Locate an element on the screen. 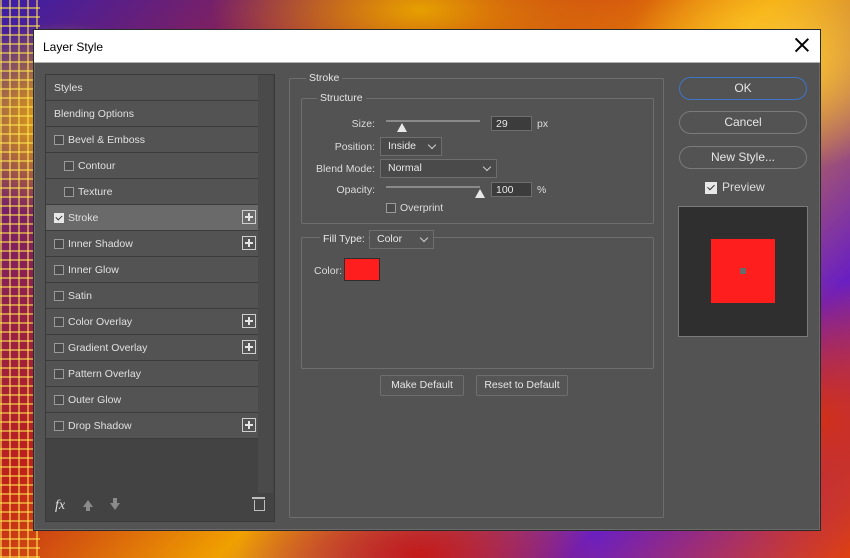  fill-type-group: Fill Type: Color Color: is located at coordinates (477, 299).